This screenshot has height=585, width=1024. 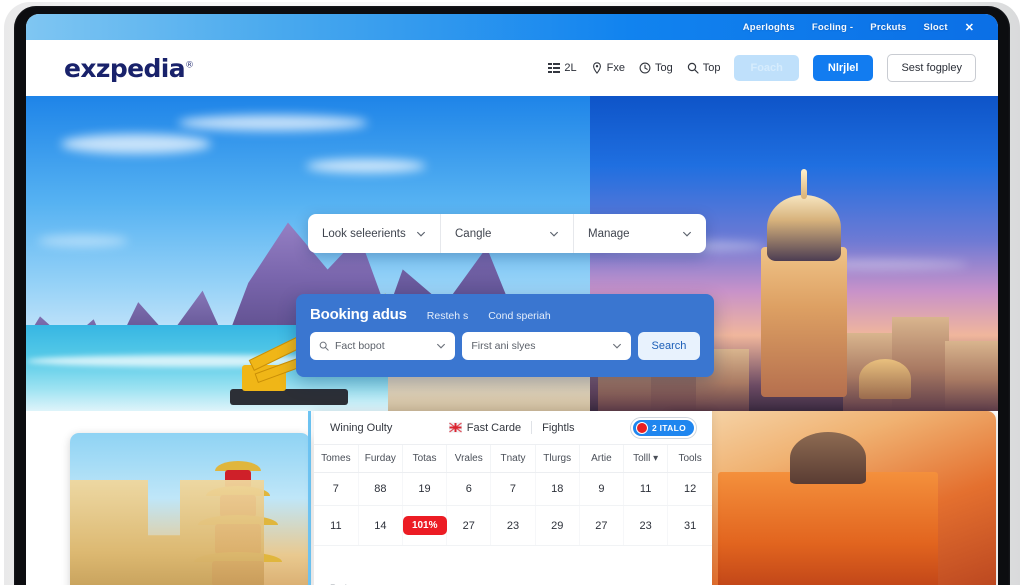 What do you see at coordinates (766, 68) in the screenshot?
I see `secondary-action-button: Foach` at bounding box center [766, 68].